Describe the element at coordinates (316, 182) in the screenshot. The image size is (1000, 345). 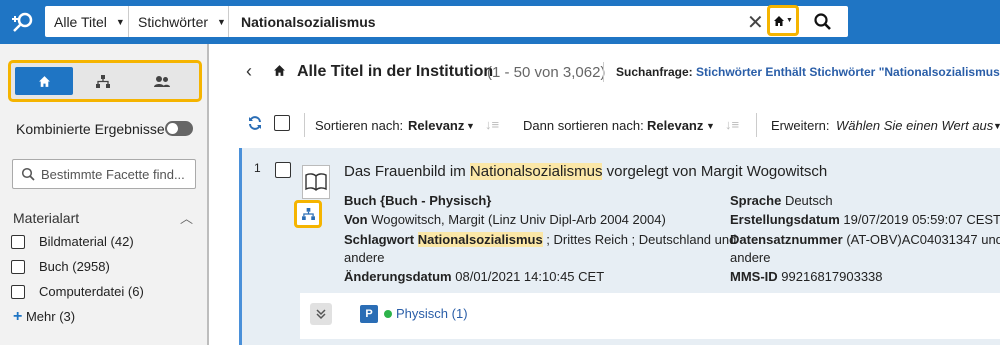
I see `book-icon` at that location.